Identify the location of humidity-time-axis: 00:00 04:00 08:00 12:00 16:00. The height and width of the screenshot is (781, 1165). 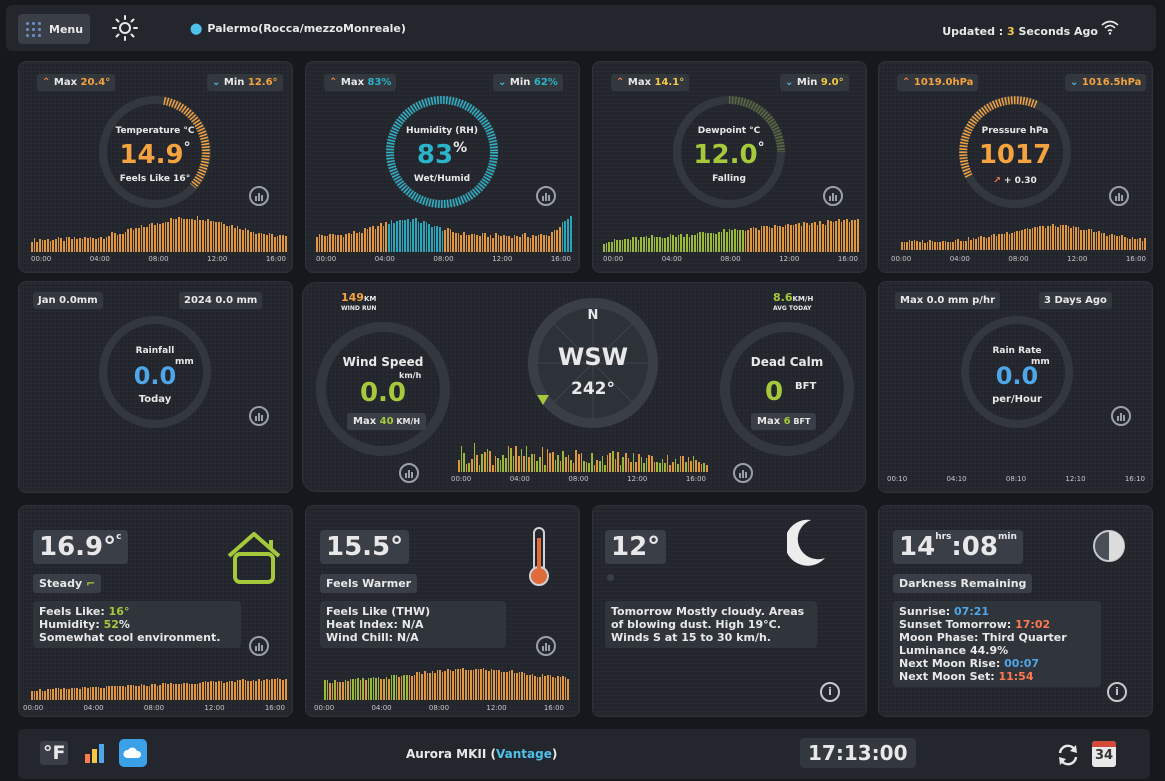
(443, 259).